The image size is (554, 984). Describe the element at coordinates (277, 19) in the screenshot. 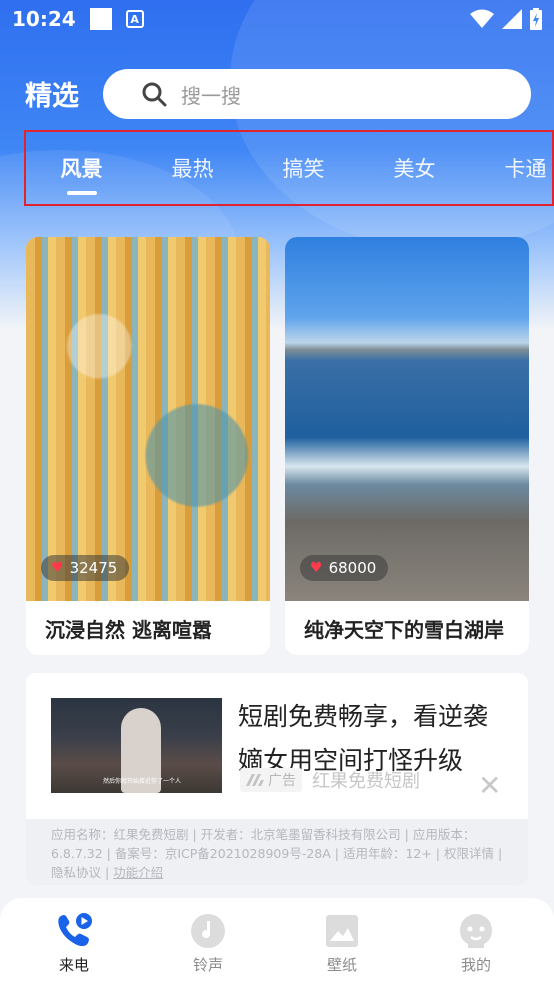

I see `status-bar: 10:24 A` at that location.